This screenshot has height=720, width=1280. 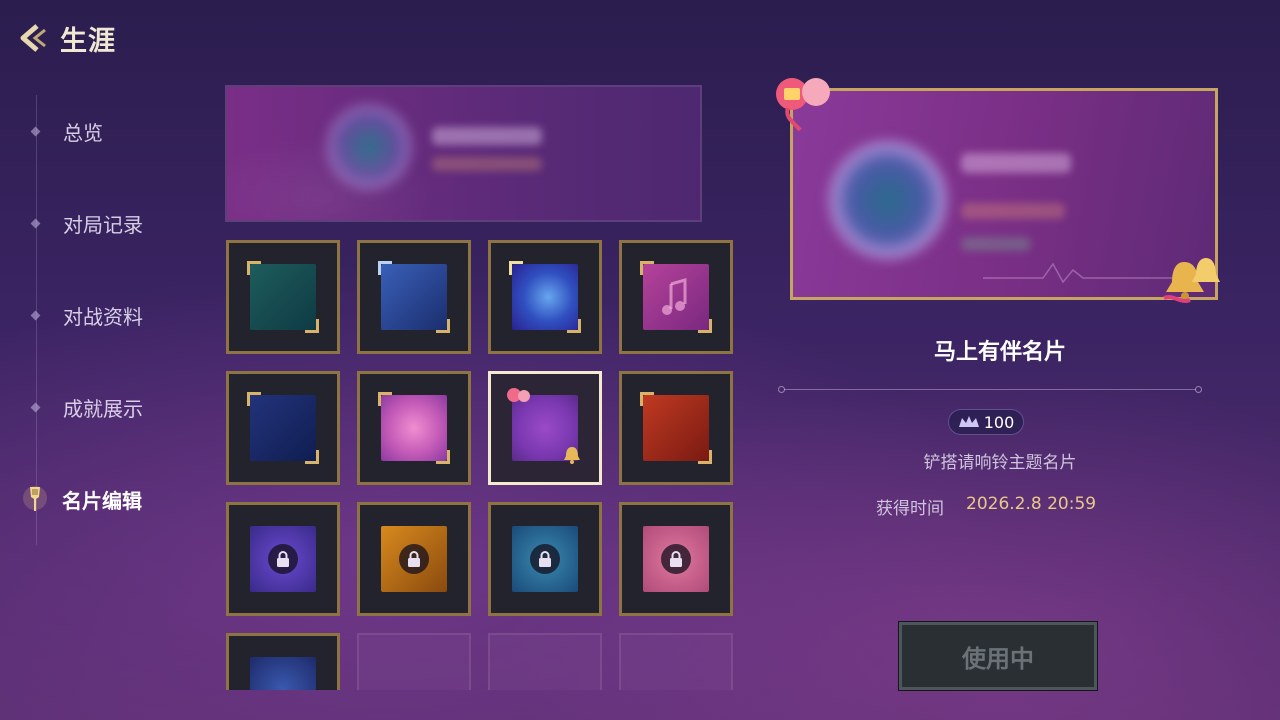 What do you see at coordinates (1191, 280) in the screenshot?
I see `bell-ornament-icon` at bounding box center [1191, 280].